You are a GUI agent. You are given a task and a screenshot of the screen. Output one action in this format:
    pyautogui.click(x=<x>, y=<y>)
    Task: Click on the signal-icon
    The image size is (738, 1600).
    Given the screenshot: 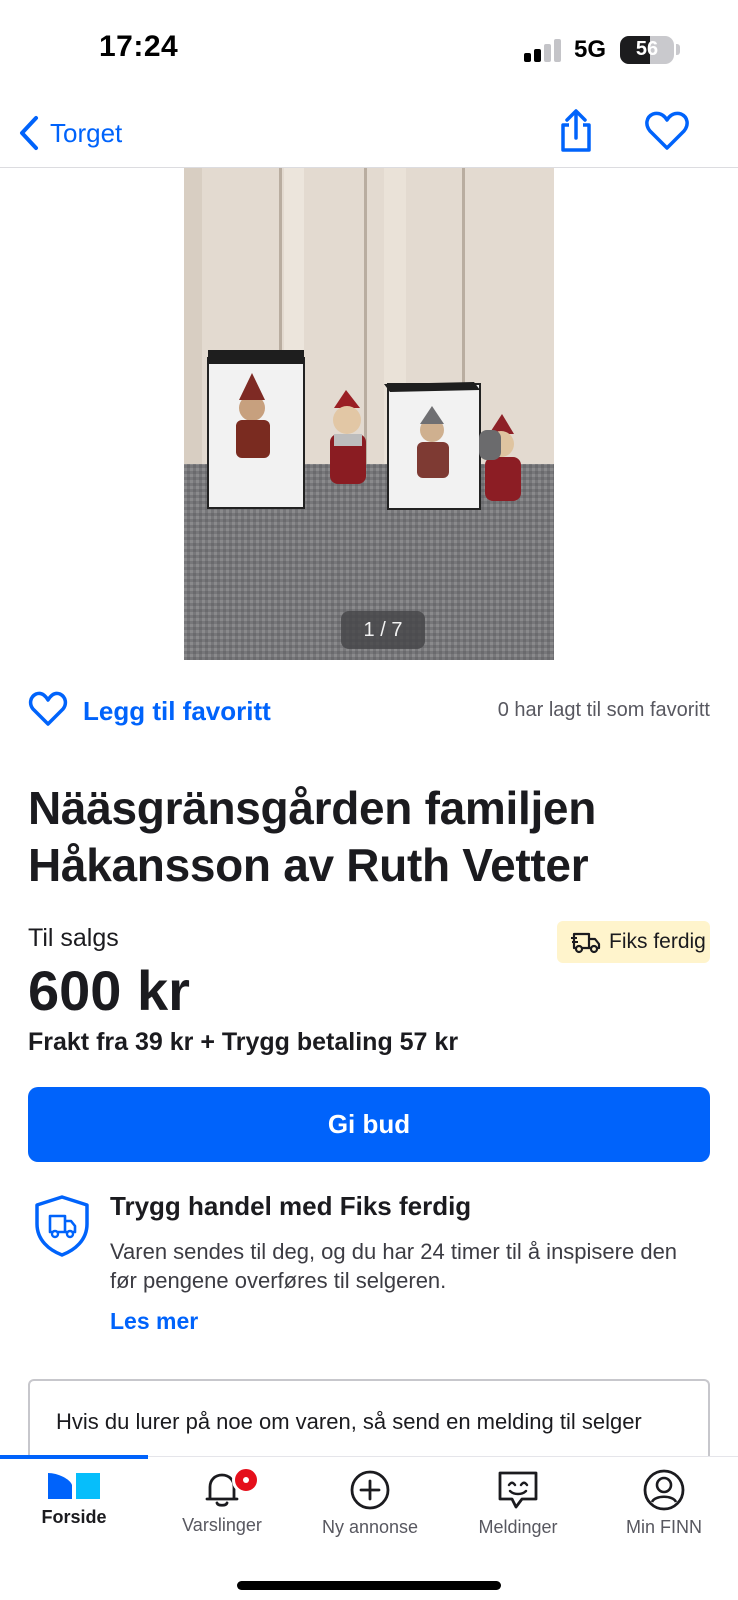 What is the action you would take?
    pyautogui.click(x=544, y=50)
    